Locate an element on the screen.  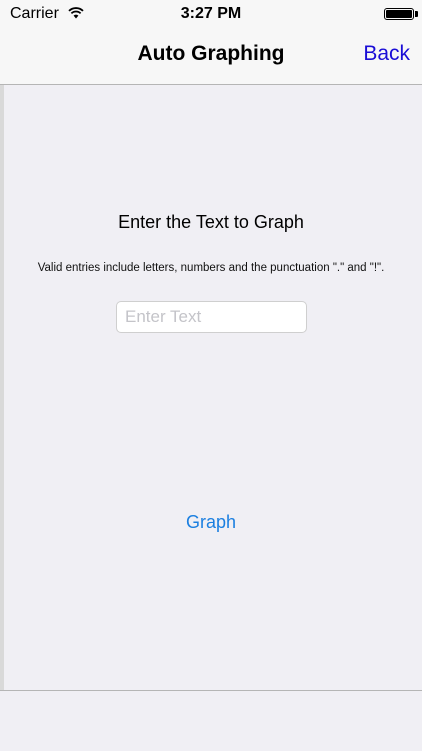
graph-heading: Enter the Text to Graph is located at coordinates (211, 222).